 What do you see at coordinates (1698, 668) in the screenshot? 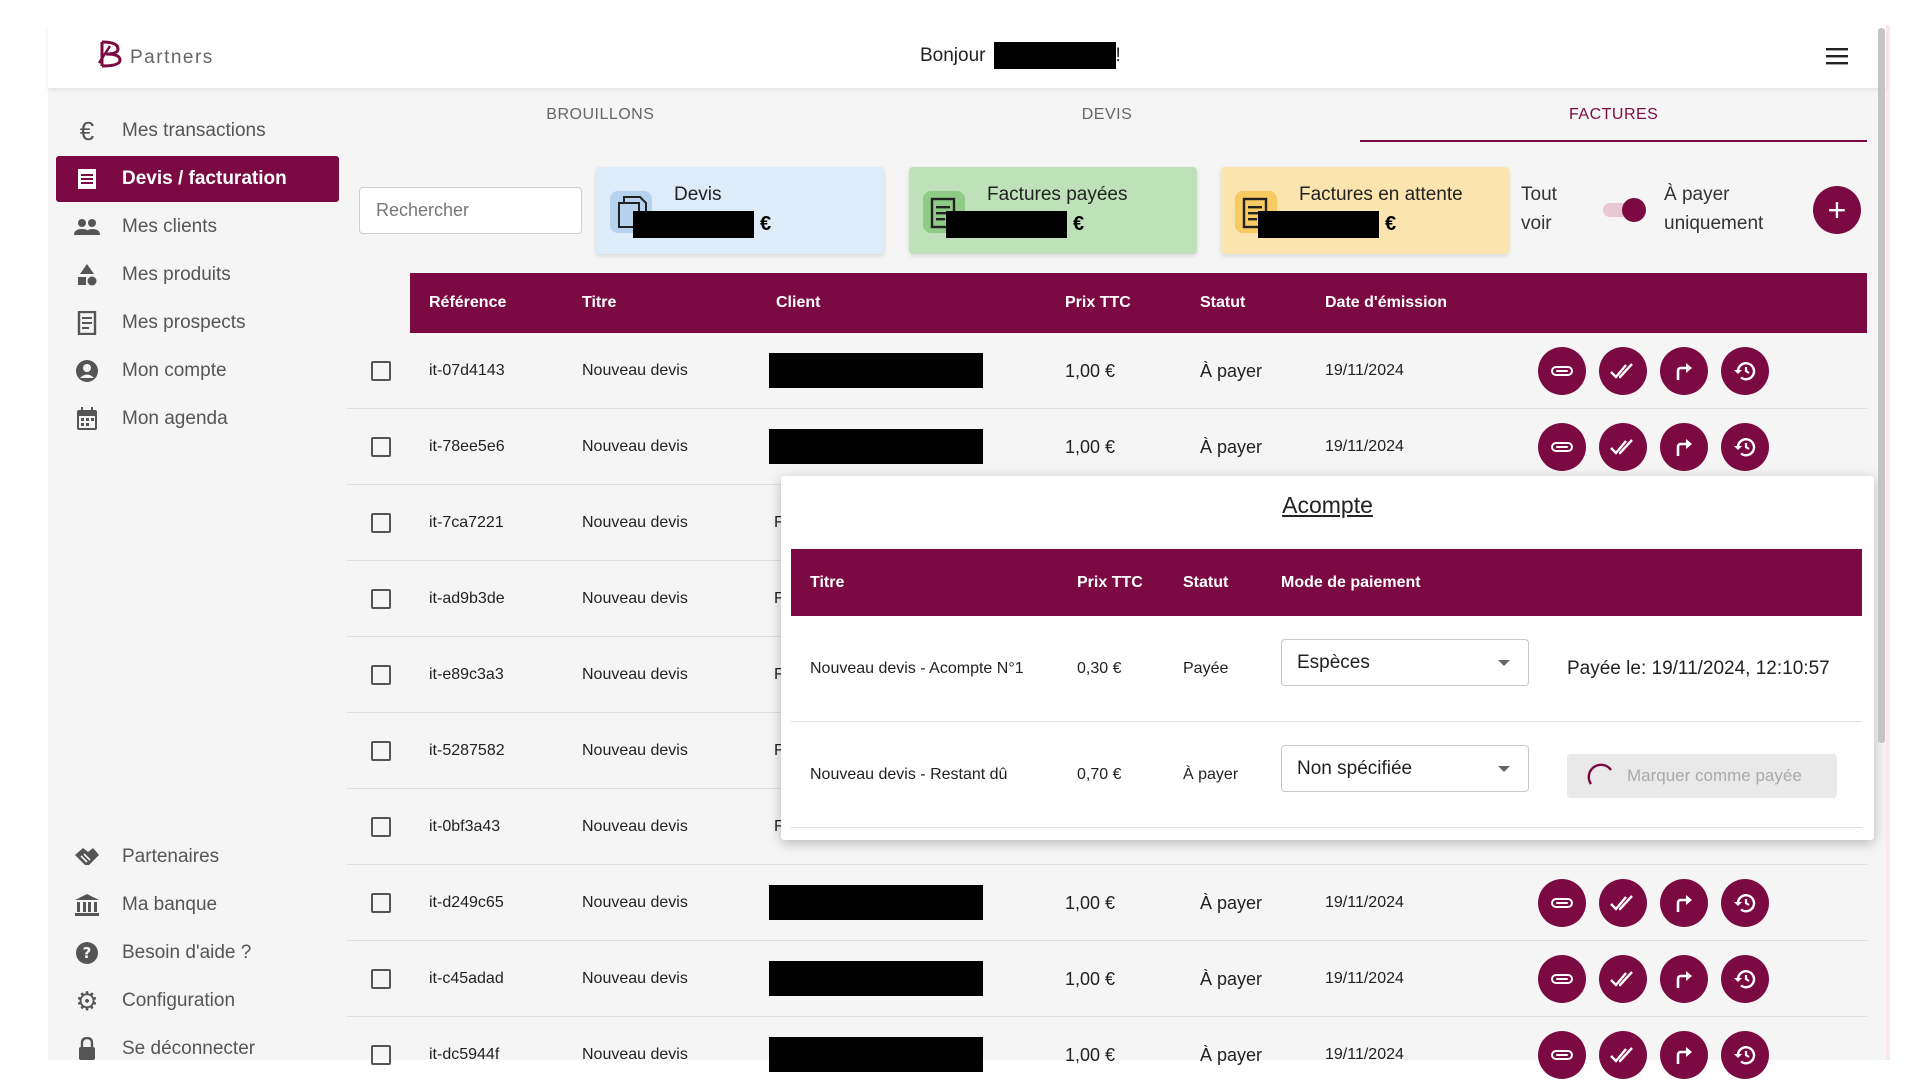
I see `paid-on-text: Payée le: 19/11/2024, 12:10:57` at bounding box center [1698, 668].